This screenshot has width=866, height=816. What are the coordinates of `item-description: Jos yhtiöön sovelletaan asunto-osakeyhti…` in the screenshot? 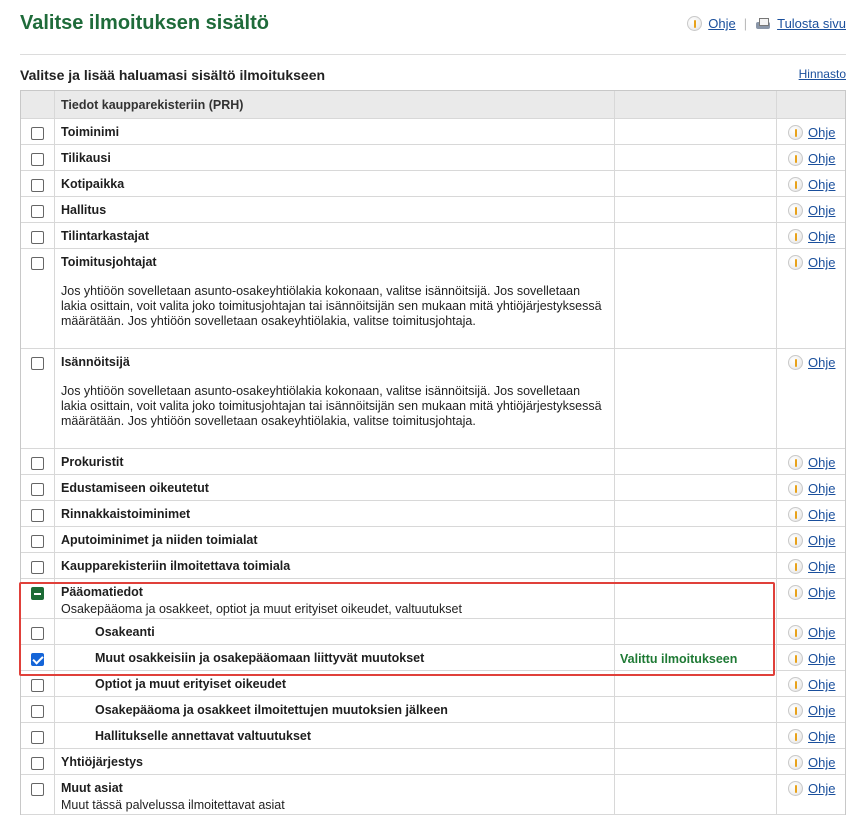 It's located at (331, 306).